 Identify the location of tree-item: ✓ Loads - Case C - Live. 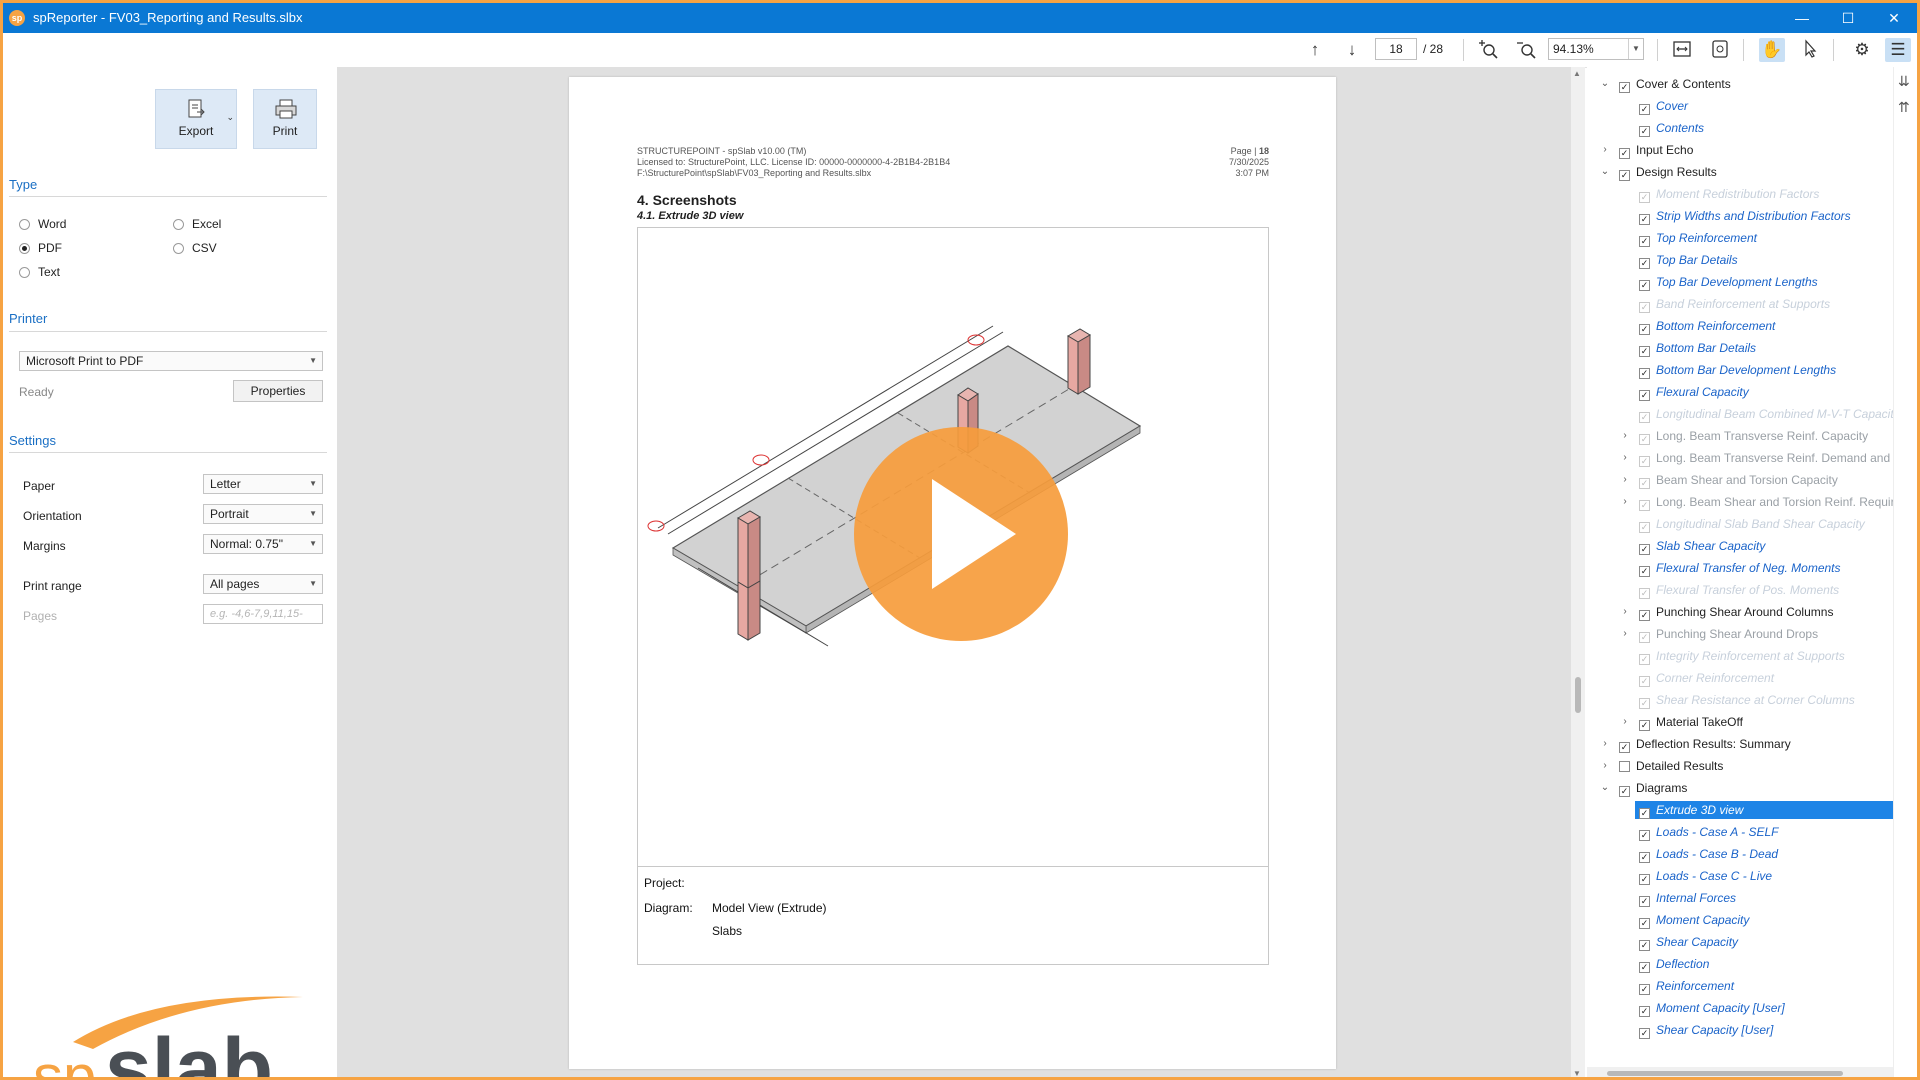
(1705, 876).